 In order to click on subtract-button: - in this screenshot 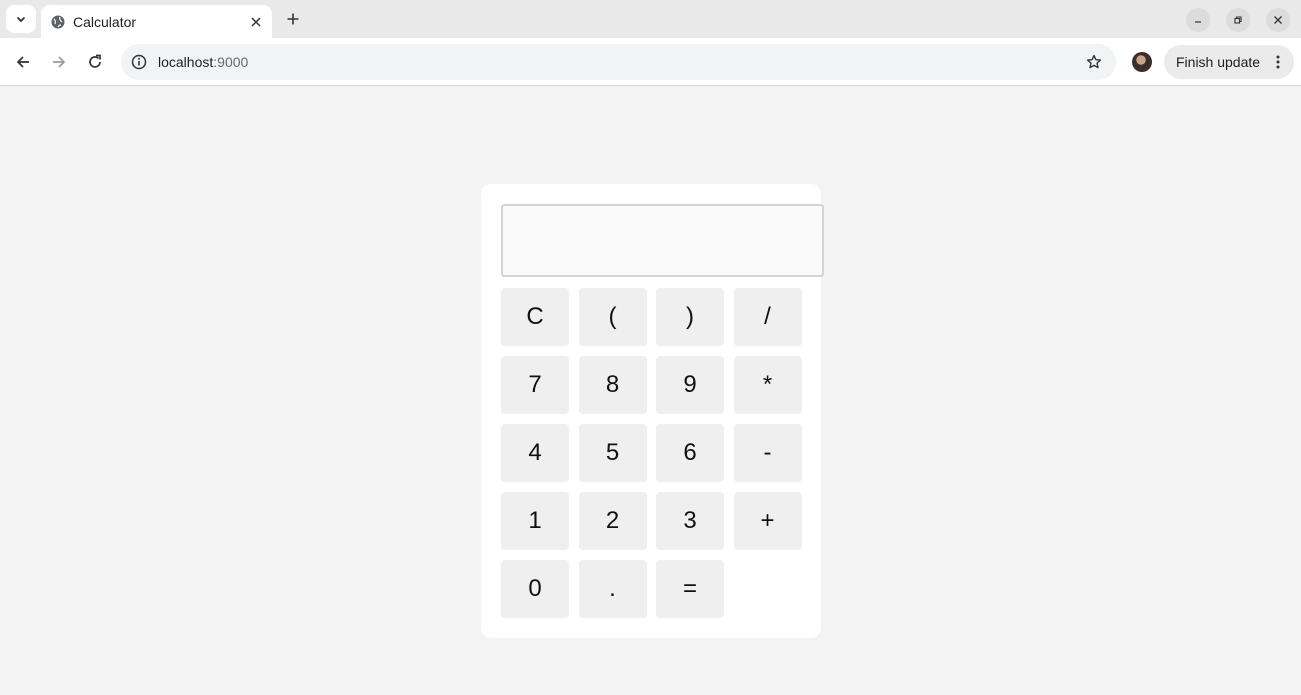, I will do `click(767, 453)`.